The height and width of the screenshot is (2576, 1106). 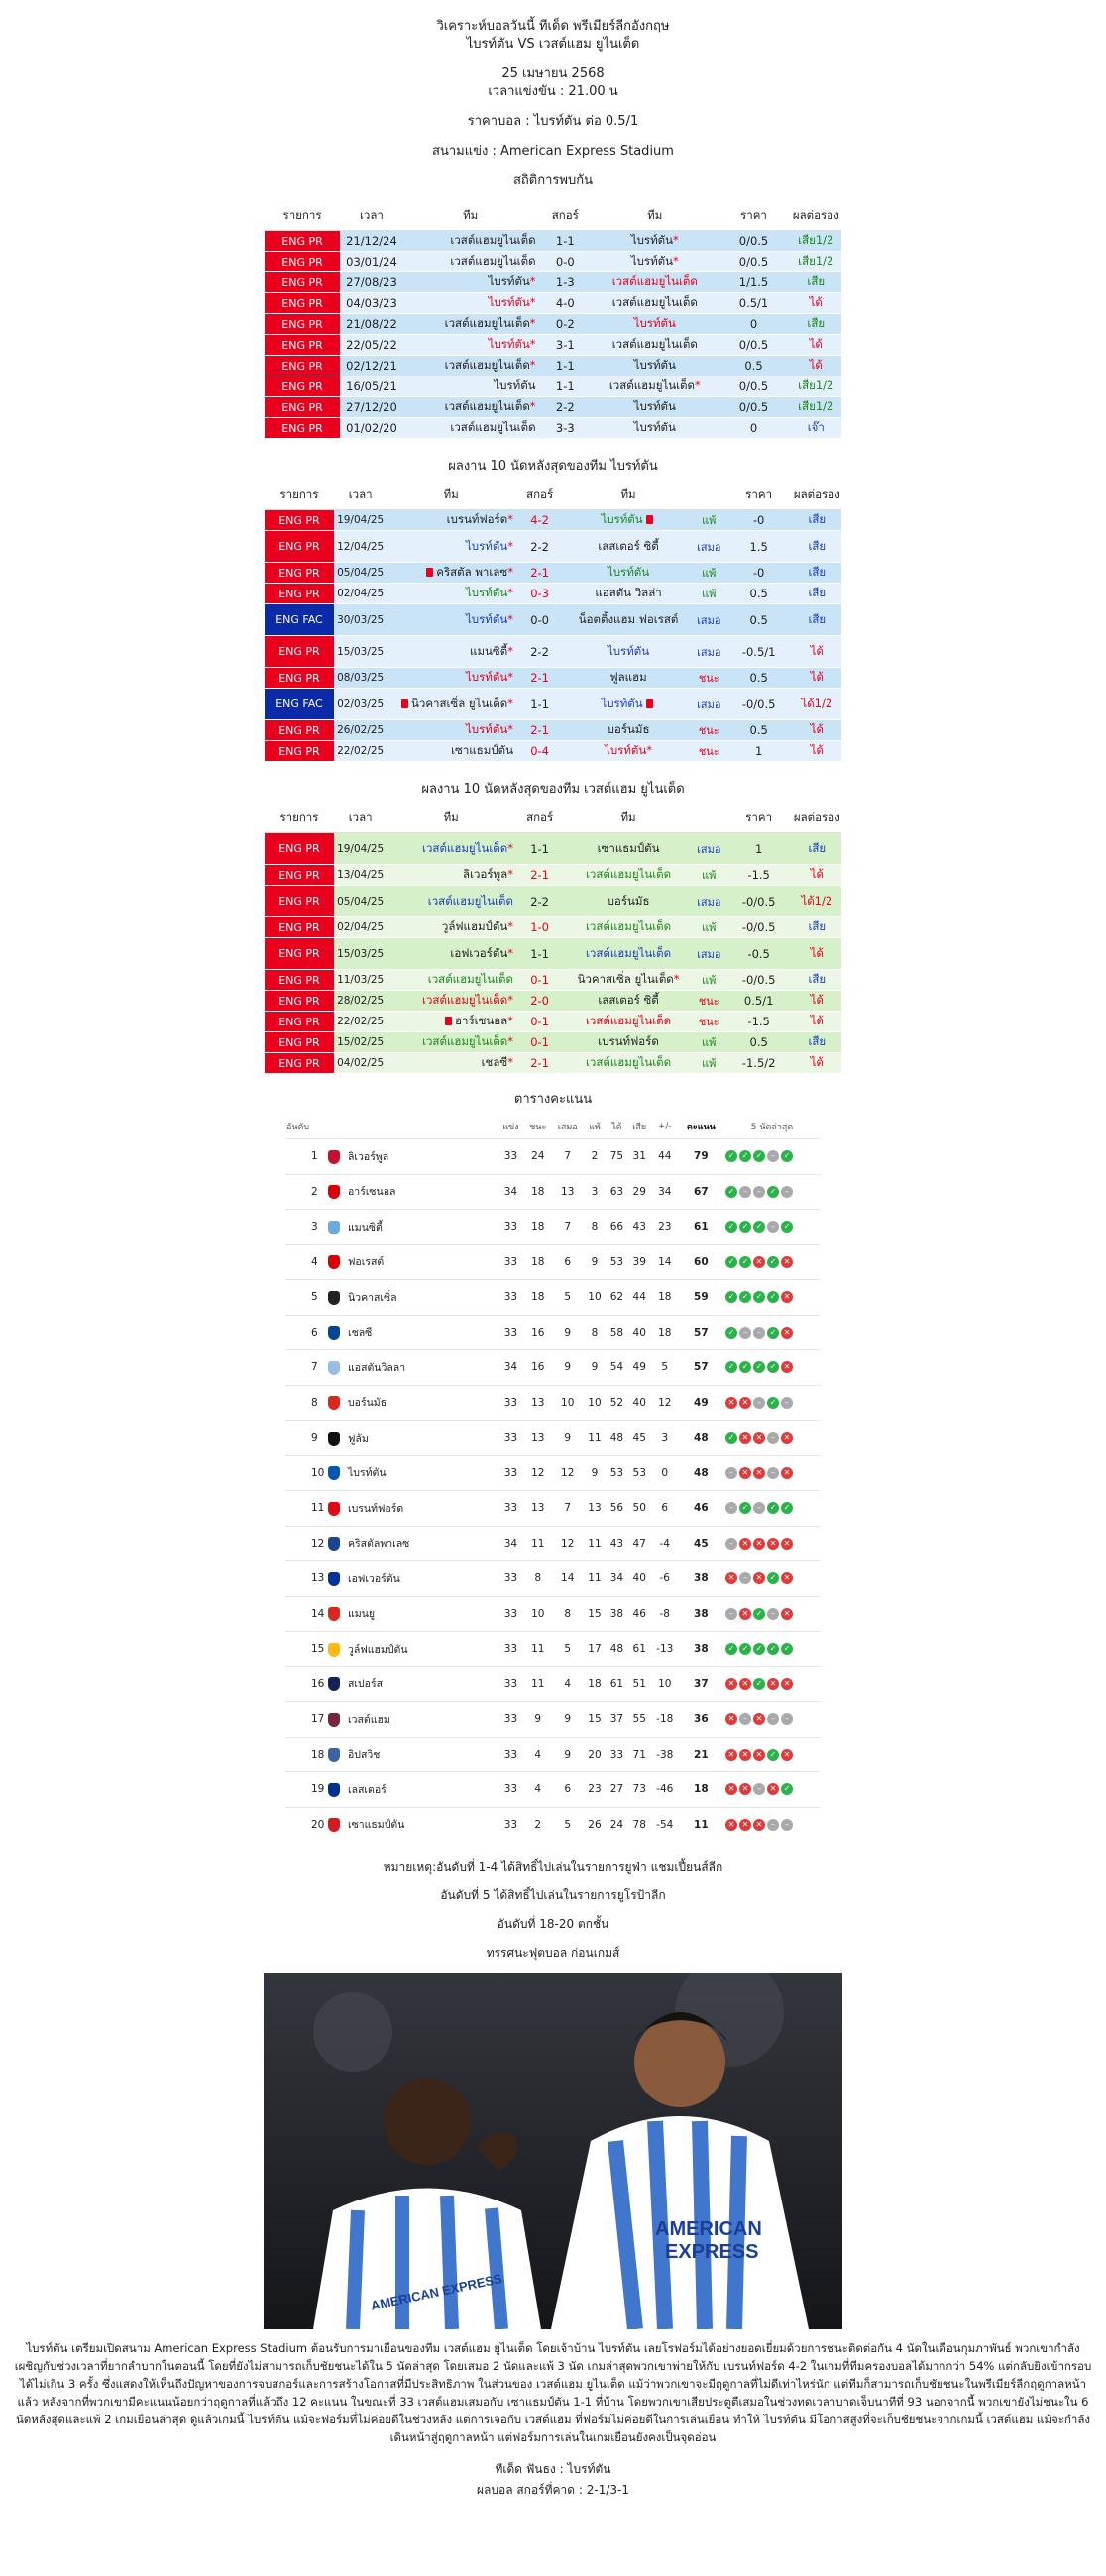 What do you see at coordinates (361, 1614) in the screenshot?
I see `team-name: แมนยู` at bounding box center [361, 1614].